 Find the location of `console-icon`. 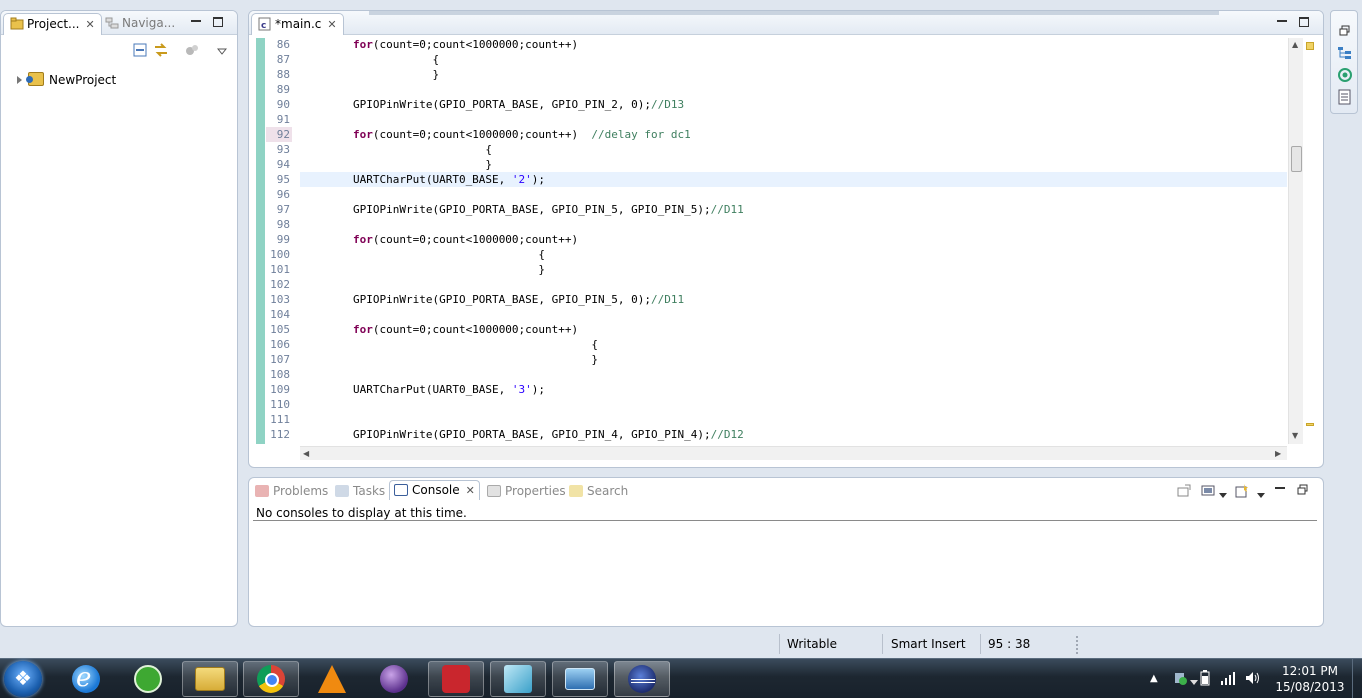

console-icon is located at coordinates (401, 490).